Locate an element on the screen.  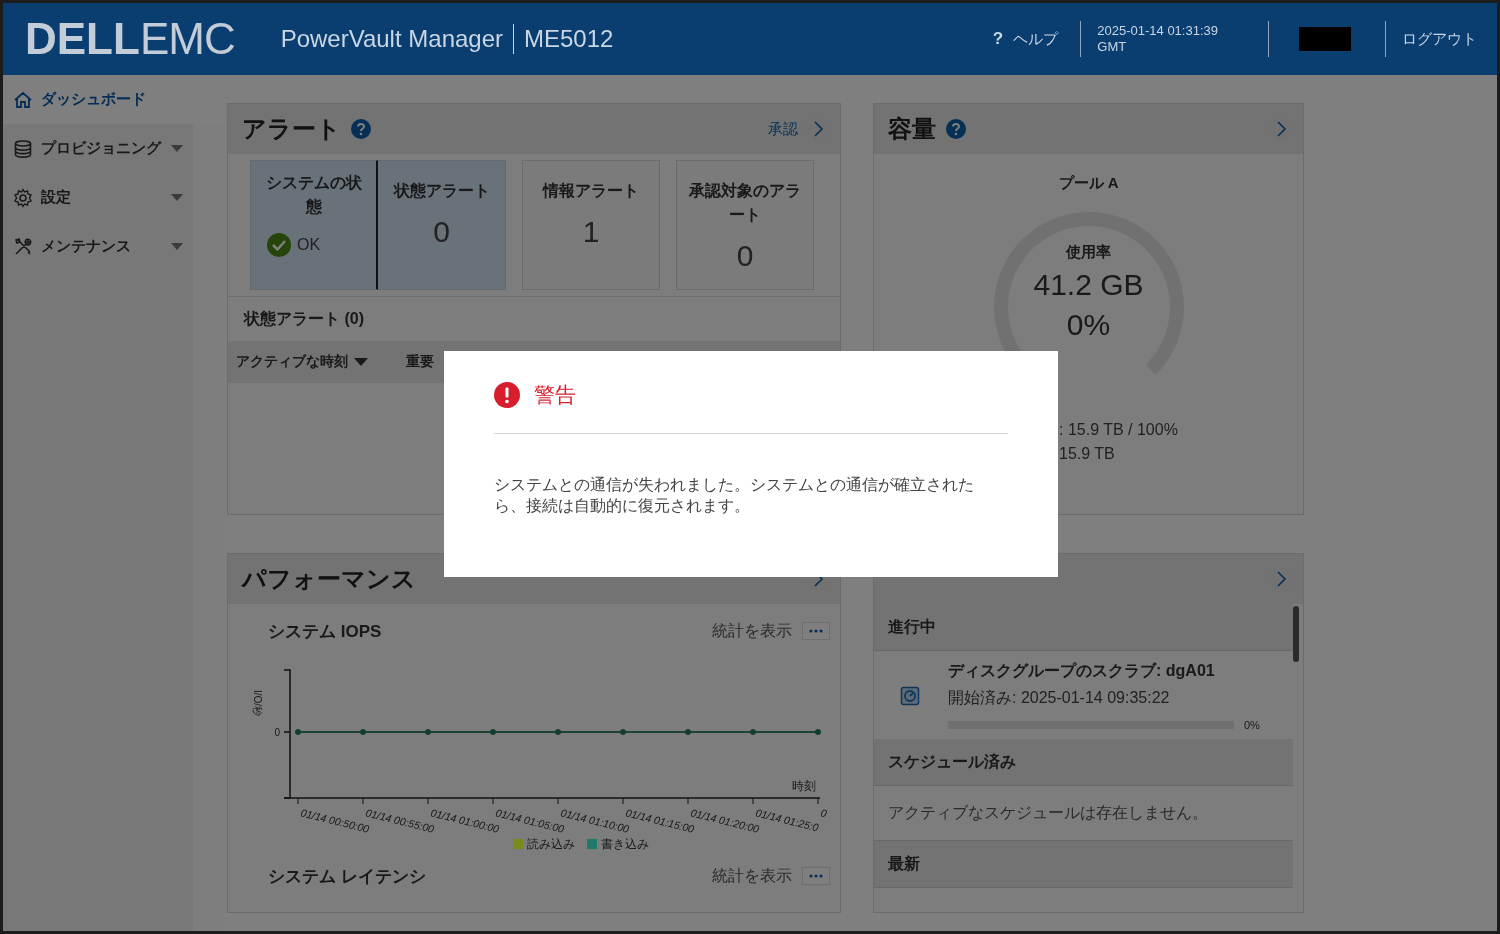
chart-title: システム IOPS is located at coordinates (325, 631).